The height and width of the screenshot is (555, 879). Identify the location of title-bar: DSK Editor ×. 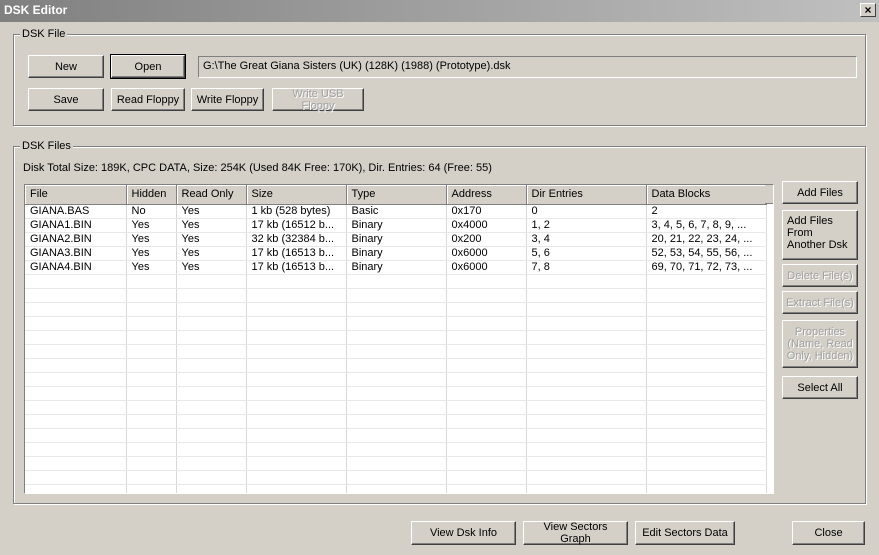
(439, 11).